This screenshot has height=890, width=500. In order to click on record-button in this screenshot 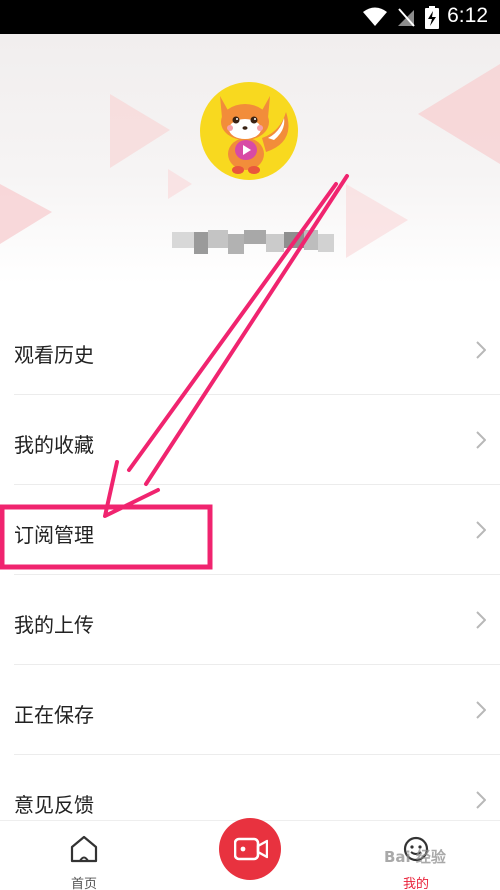, I will do `click(250, 849)`.